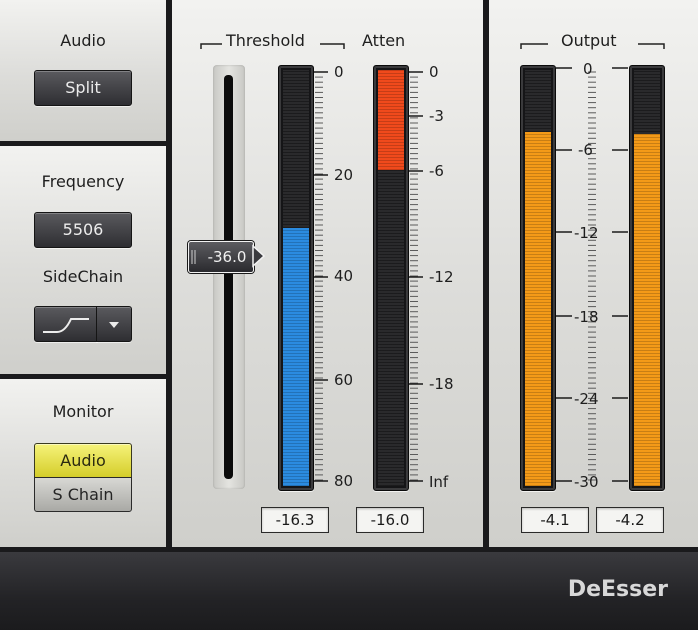  I want to click on atten-scale-3: -3, so click(436, 116).